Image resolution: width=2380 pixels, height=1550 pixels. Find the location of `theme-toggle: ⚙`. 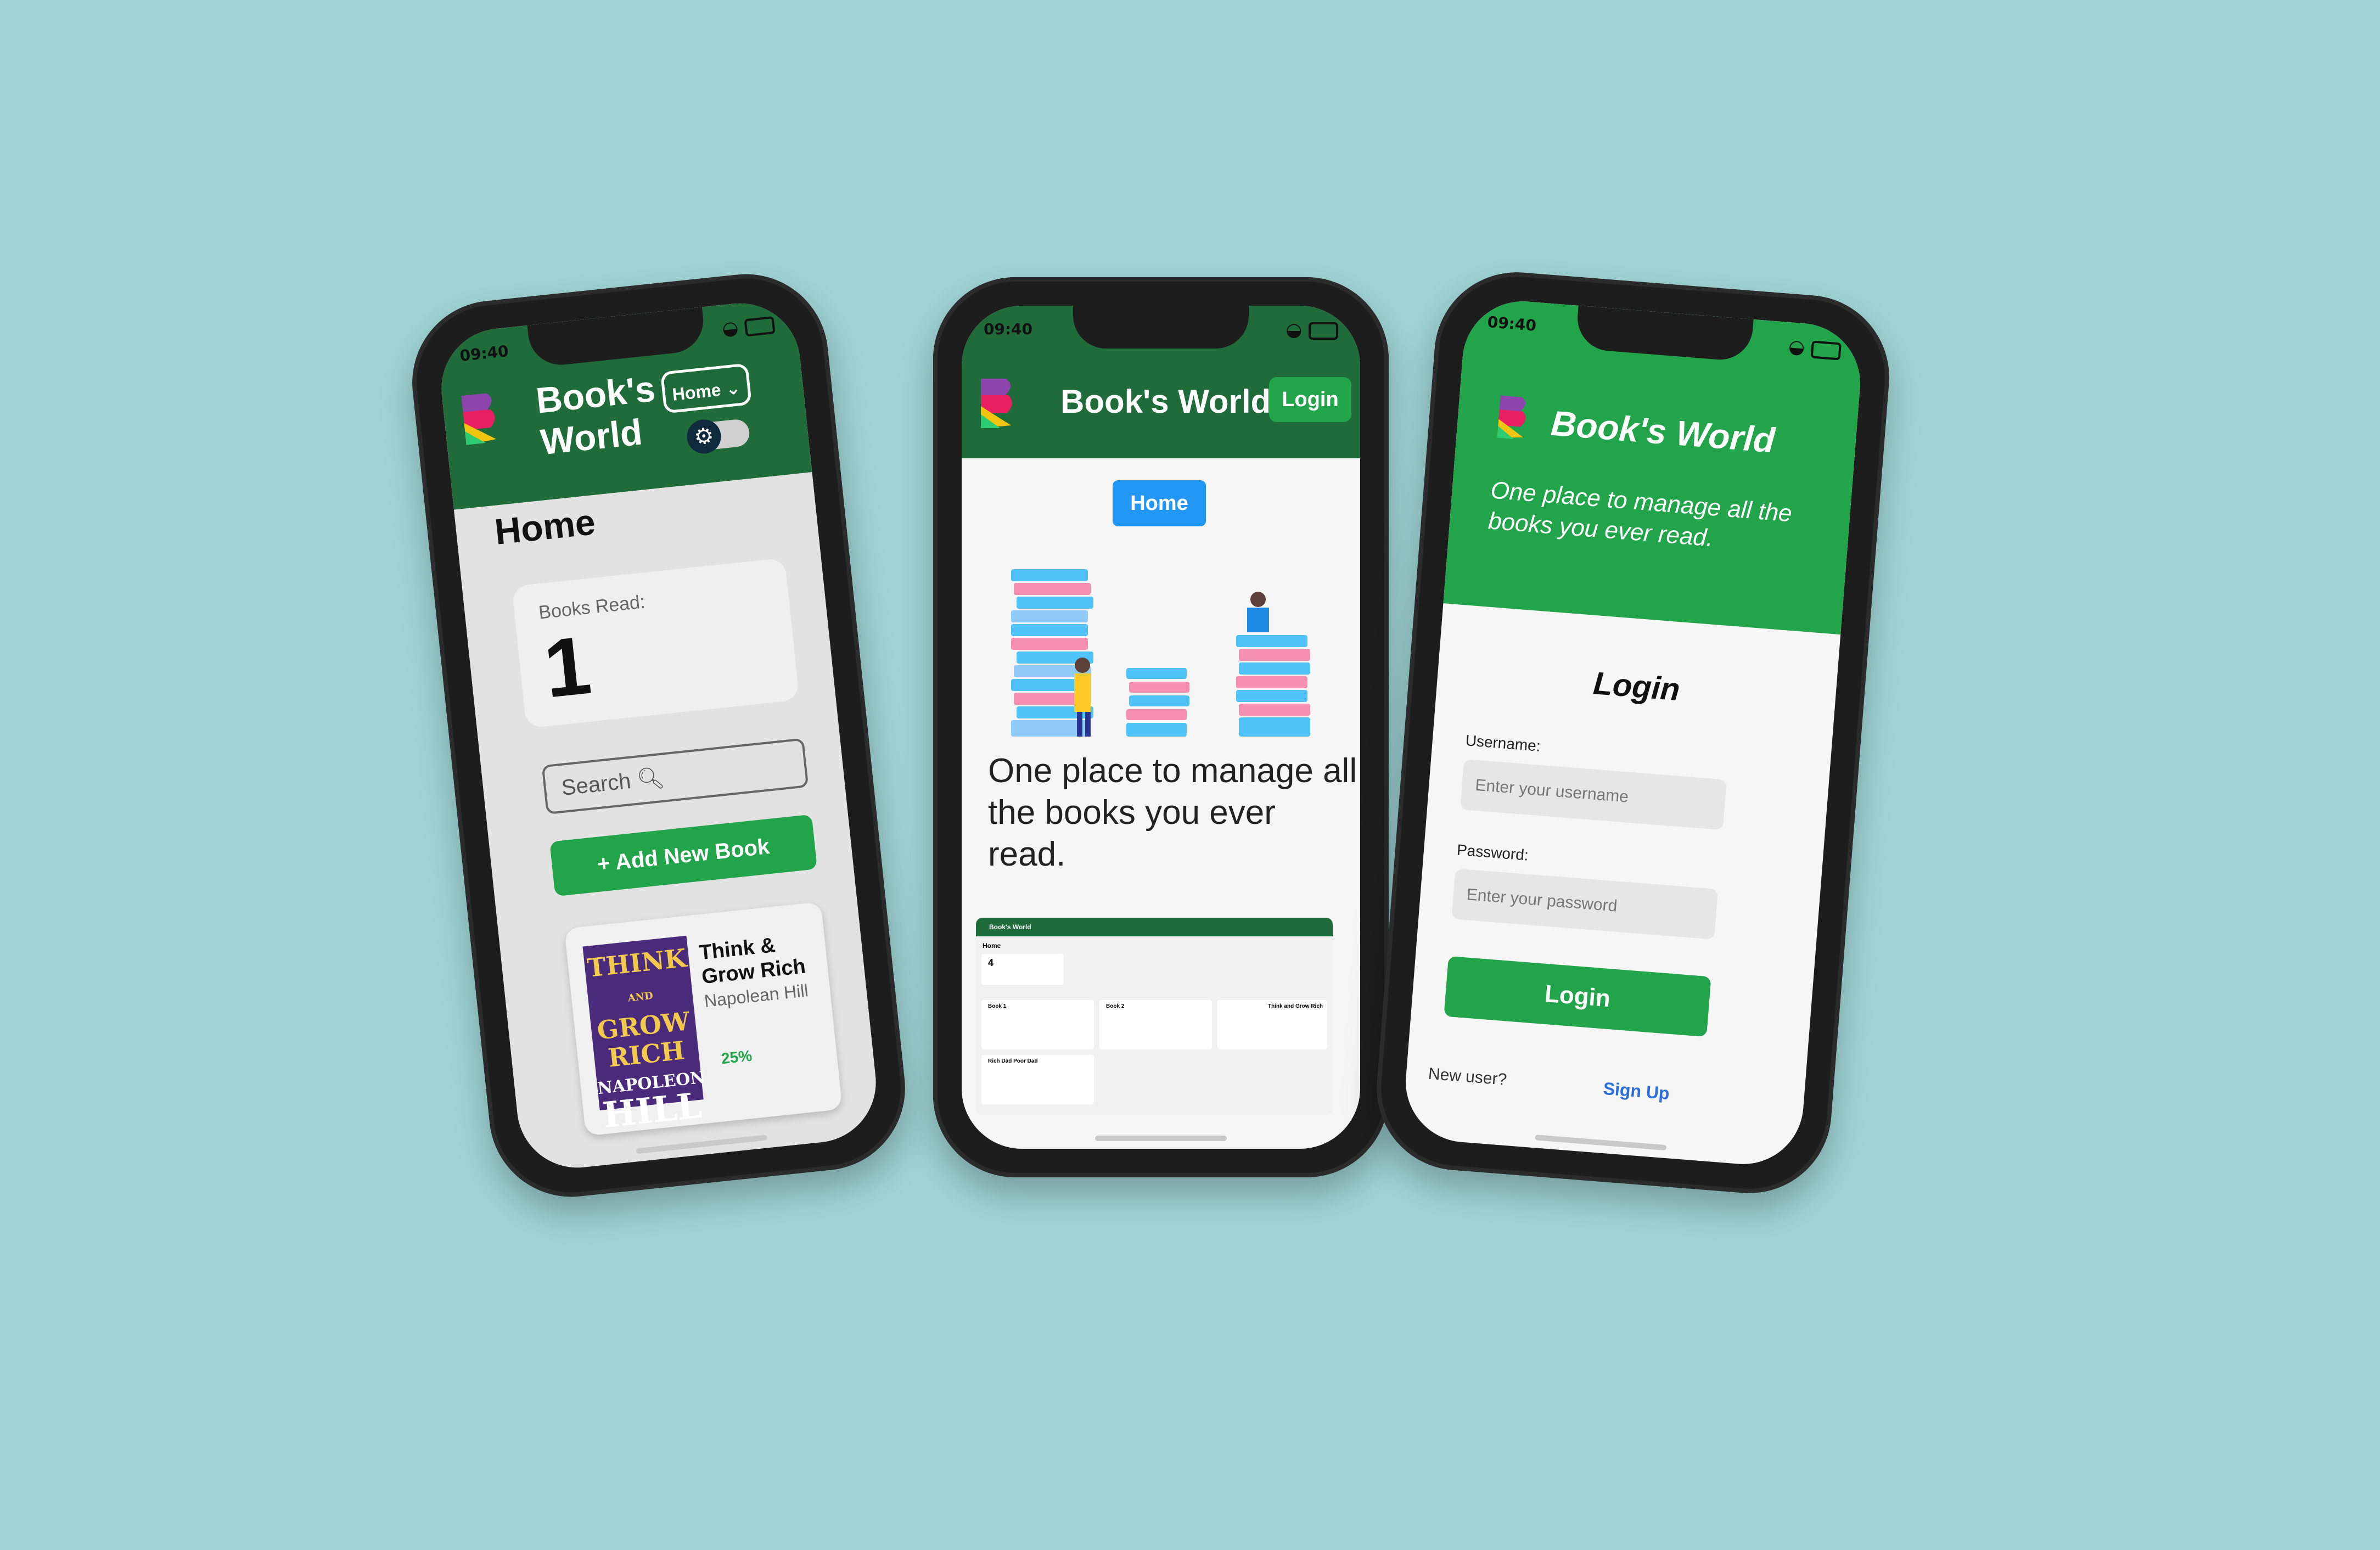

theme-toggle: ⚙ is located at coordinates (718, 437).